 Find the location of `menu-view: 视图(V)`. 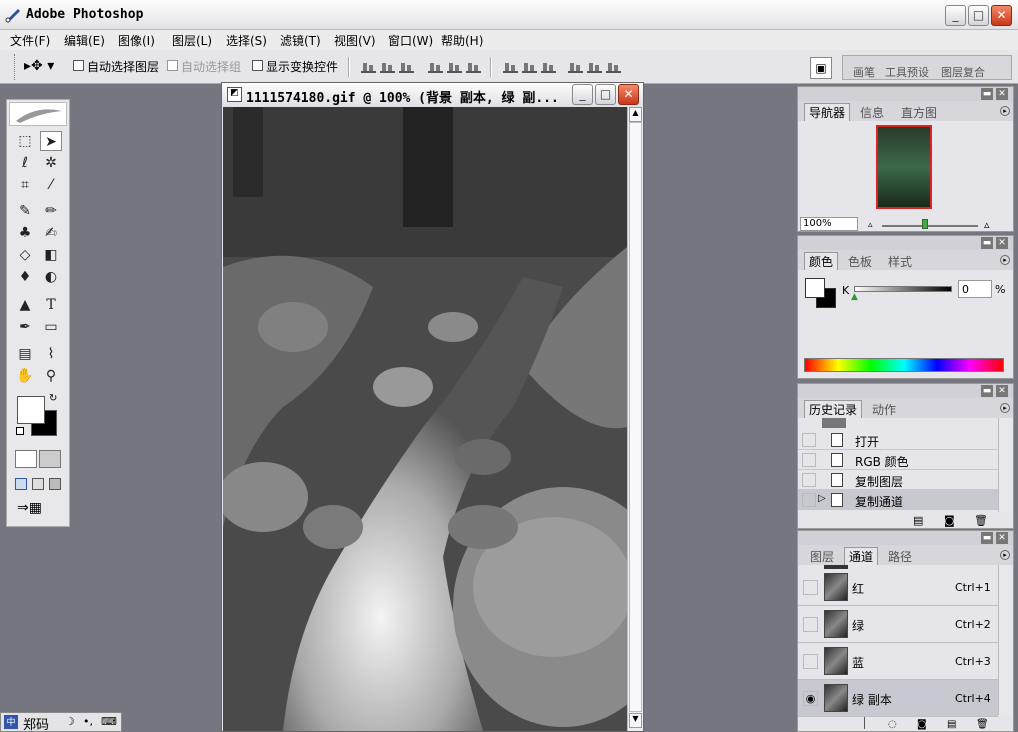

menu-view: 视图(V) is located at coordinates (355, 40).